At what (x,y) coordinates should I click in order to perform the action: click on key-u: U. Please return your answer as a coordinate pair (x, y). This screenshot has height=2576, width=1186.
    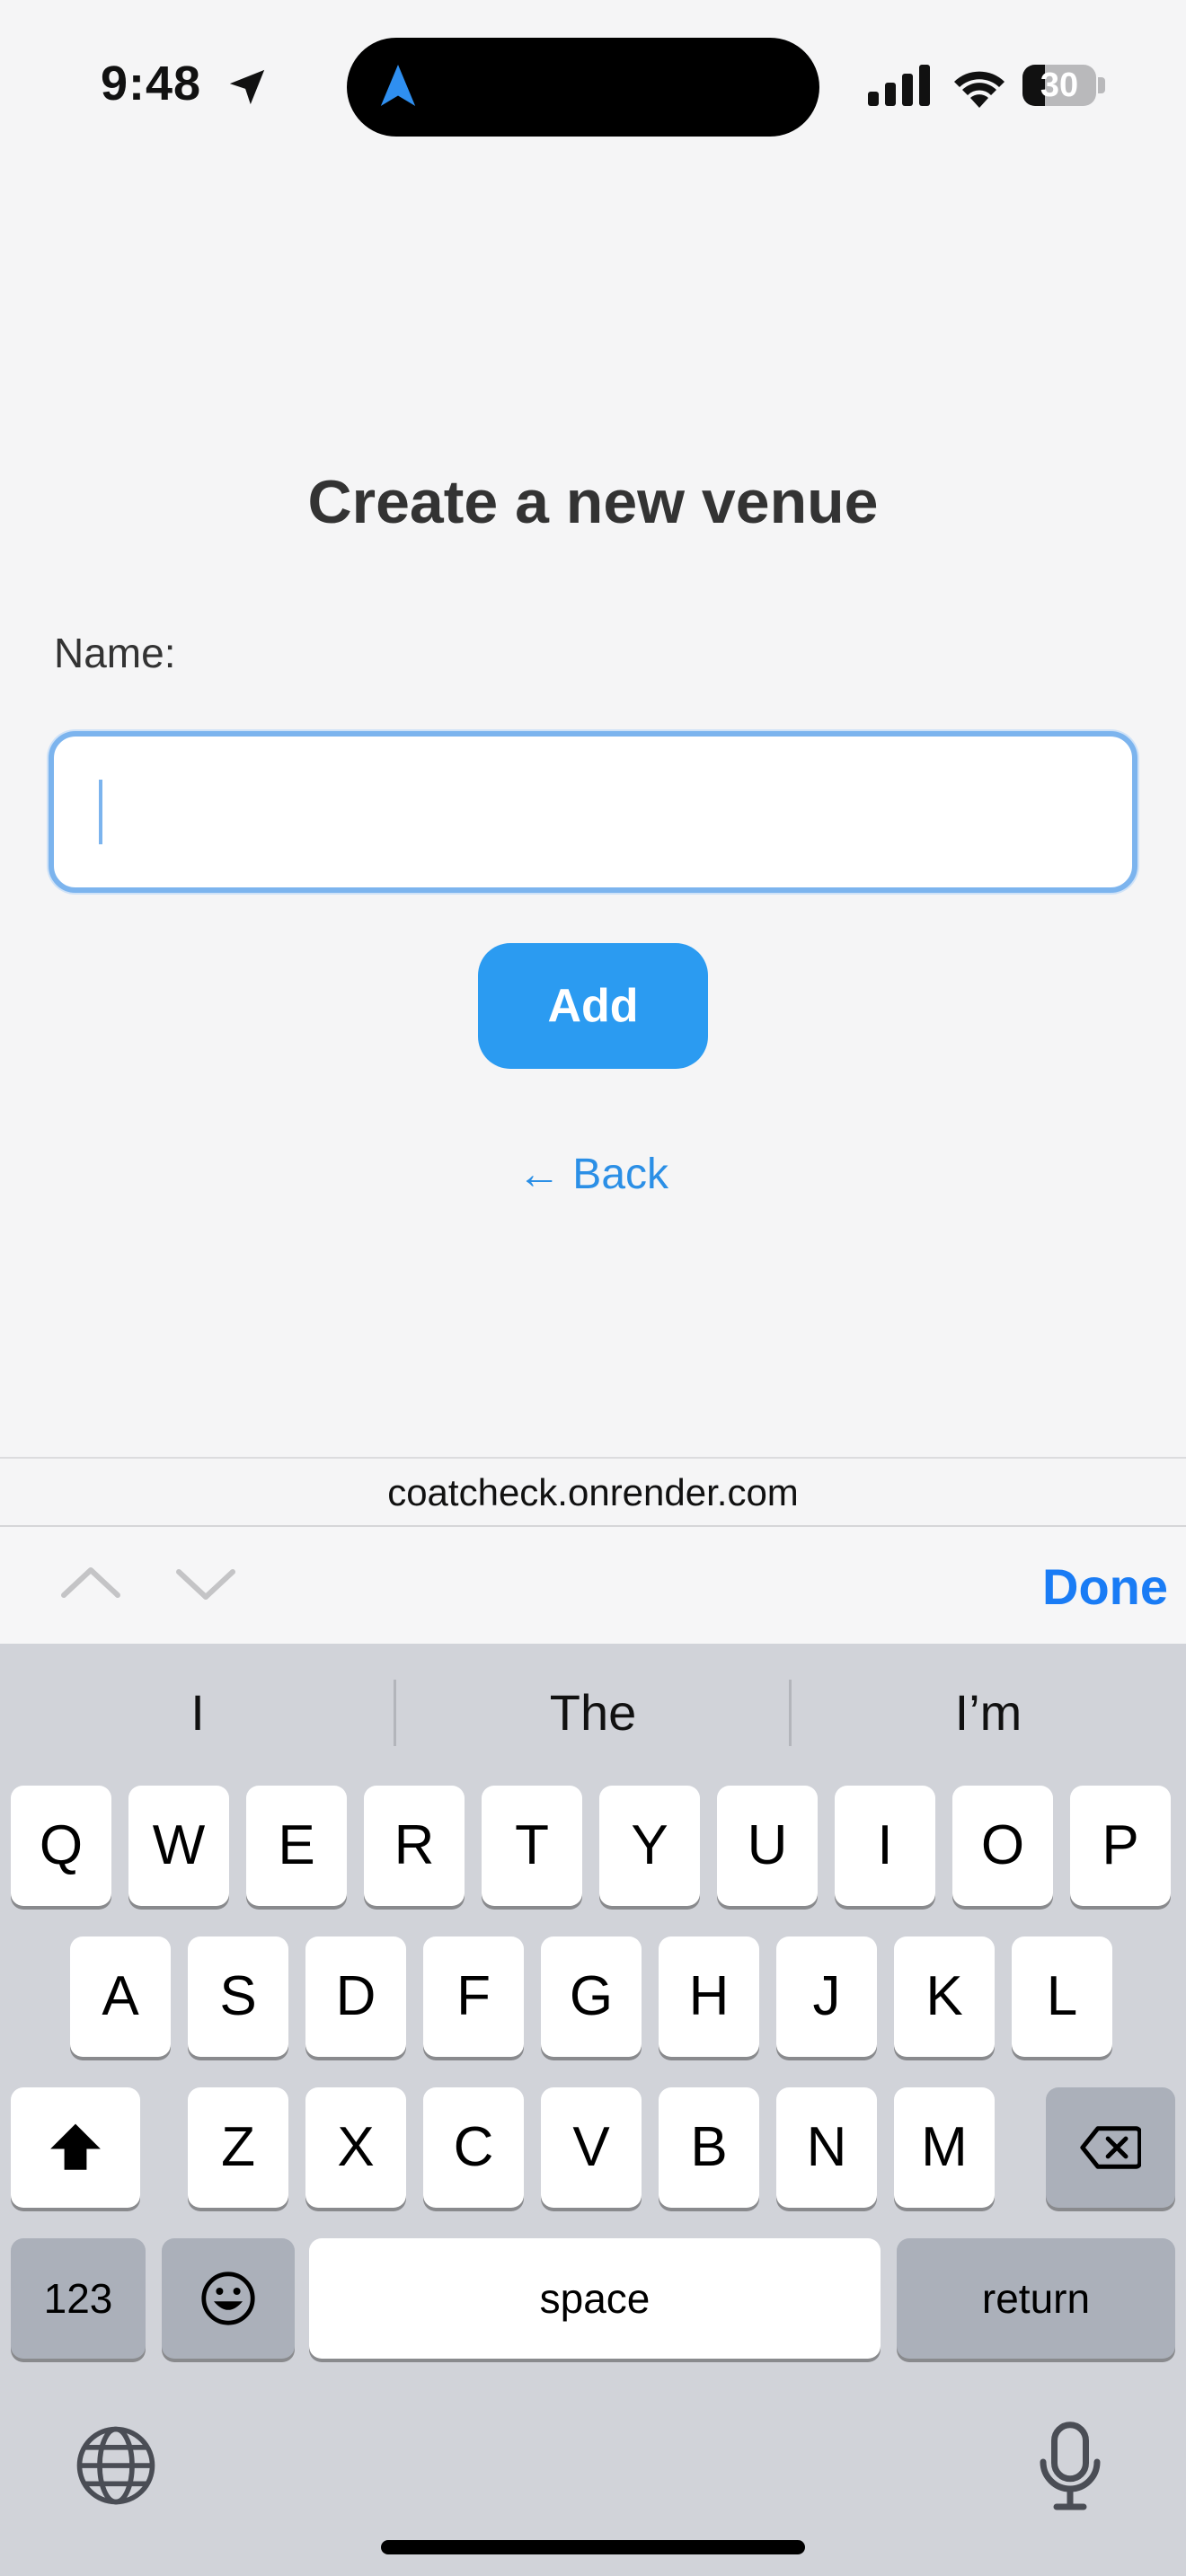
    Looking at the image, I should click on (767, 1846).